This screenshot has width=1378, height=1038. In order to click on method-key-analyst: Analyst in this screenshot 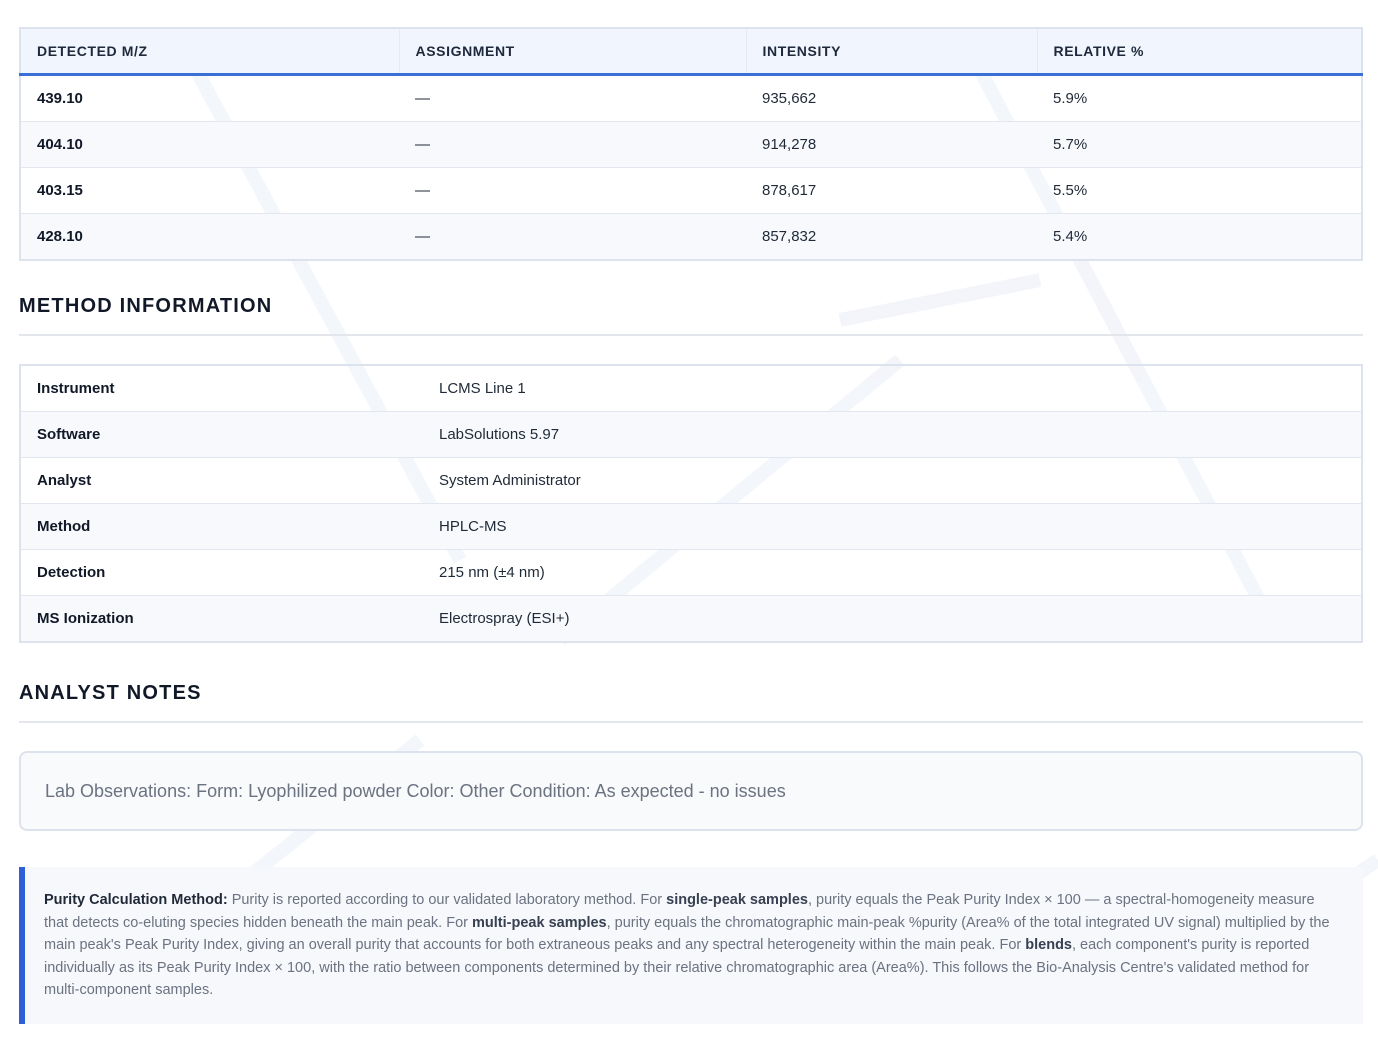, I will do `click(221, 480)`.